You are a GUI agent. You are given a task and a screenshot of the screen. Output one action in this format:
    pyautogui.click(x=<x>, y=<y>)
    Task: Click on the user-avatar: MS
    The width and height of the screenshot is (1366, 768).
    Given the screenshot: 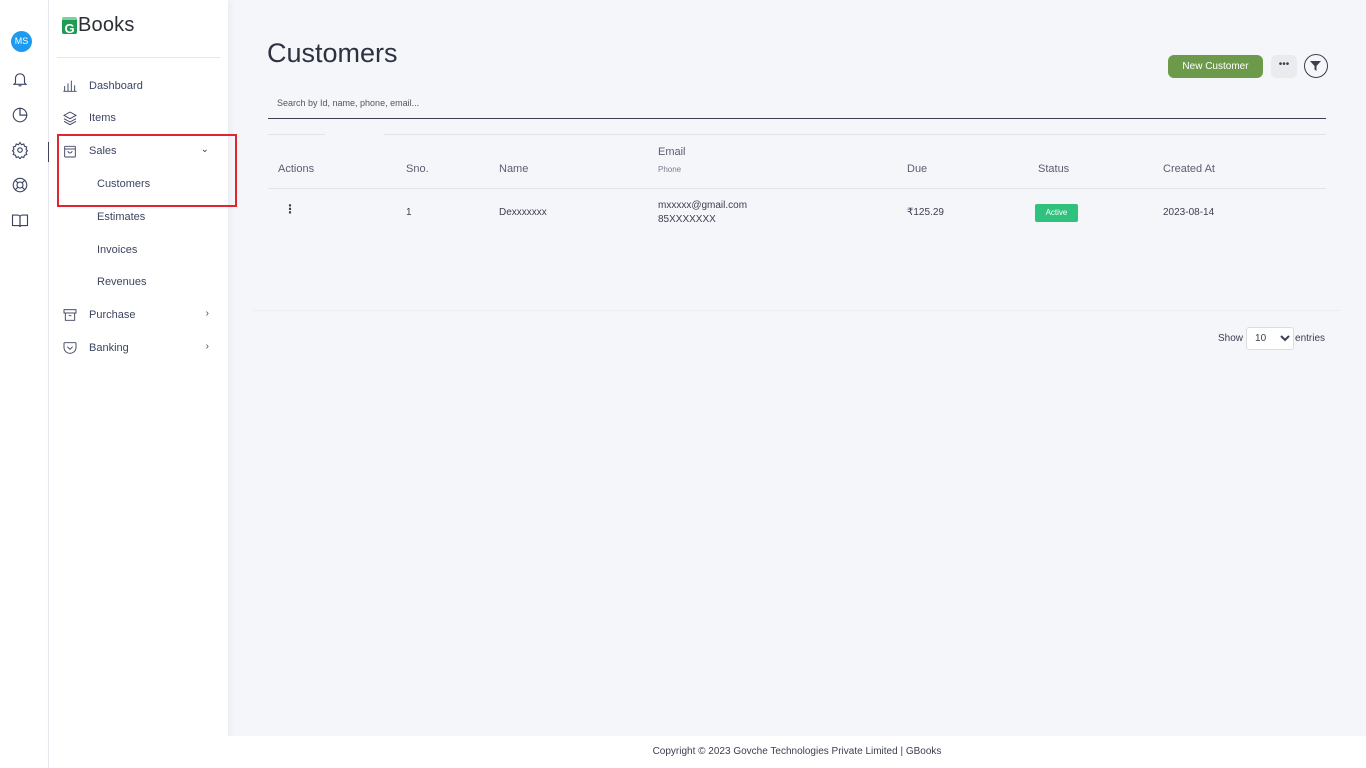 What is the action you would take?
    pyautogui.click(x=21, y=41)
    